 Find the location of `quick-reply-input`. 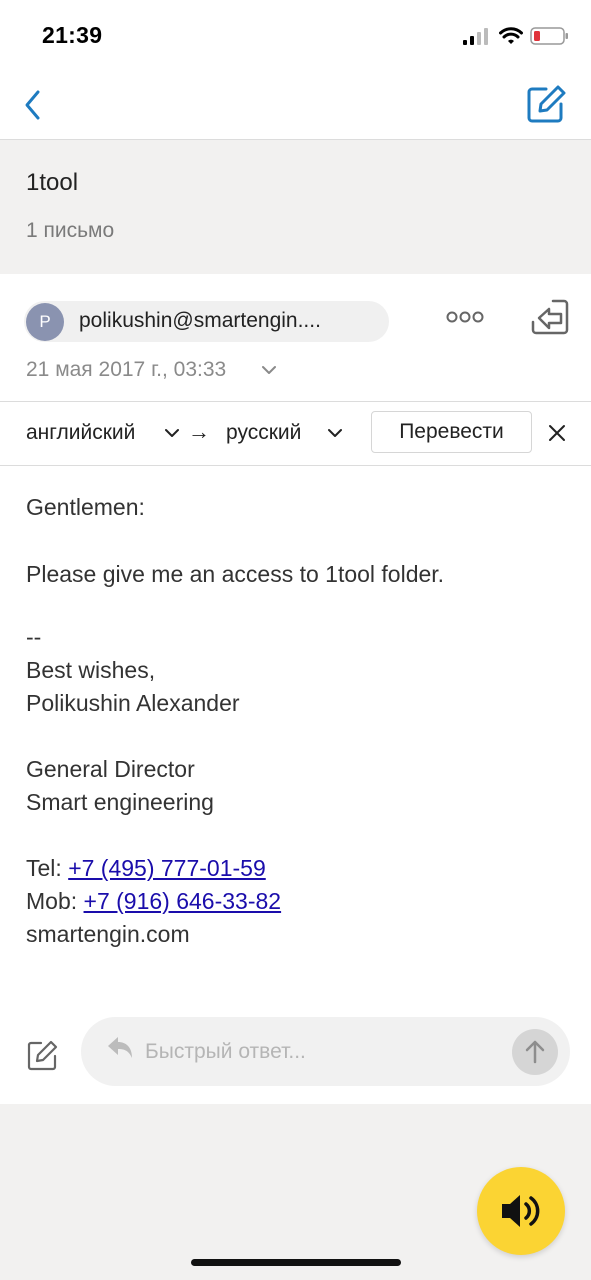

quick-reply-input is located at coordinates (322, 1052).